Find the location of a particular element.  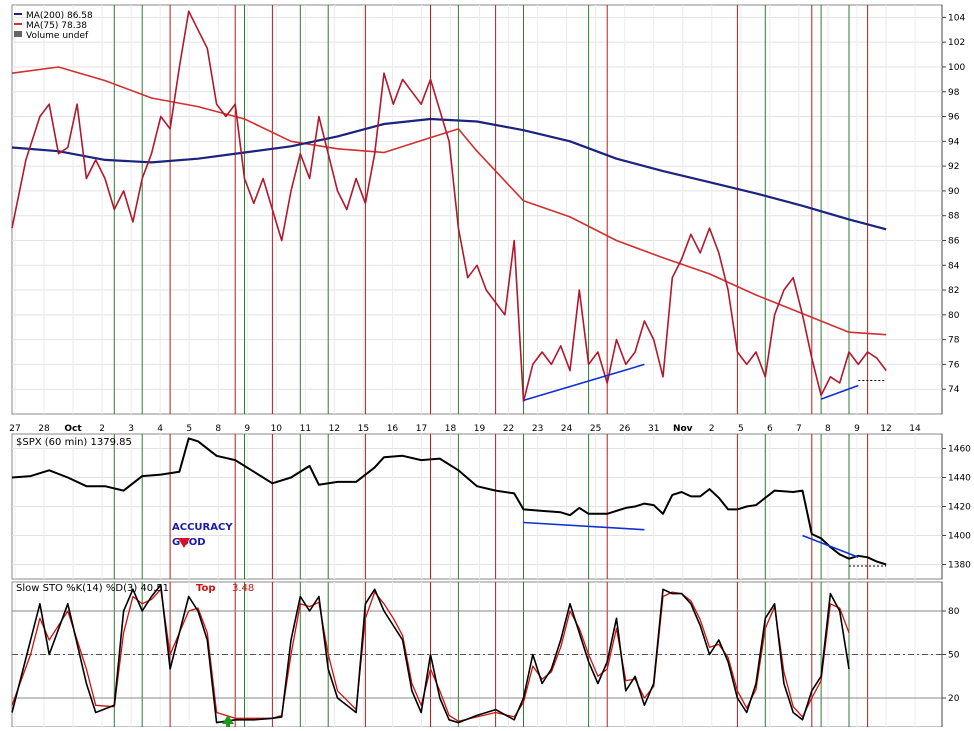

price-ytick-label: 86 is located at coordinates (954, 241).